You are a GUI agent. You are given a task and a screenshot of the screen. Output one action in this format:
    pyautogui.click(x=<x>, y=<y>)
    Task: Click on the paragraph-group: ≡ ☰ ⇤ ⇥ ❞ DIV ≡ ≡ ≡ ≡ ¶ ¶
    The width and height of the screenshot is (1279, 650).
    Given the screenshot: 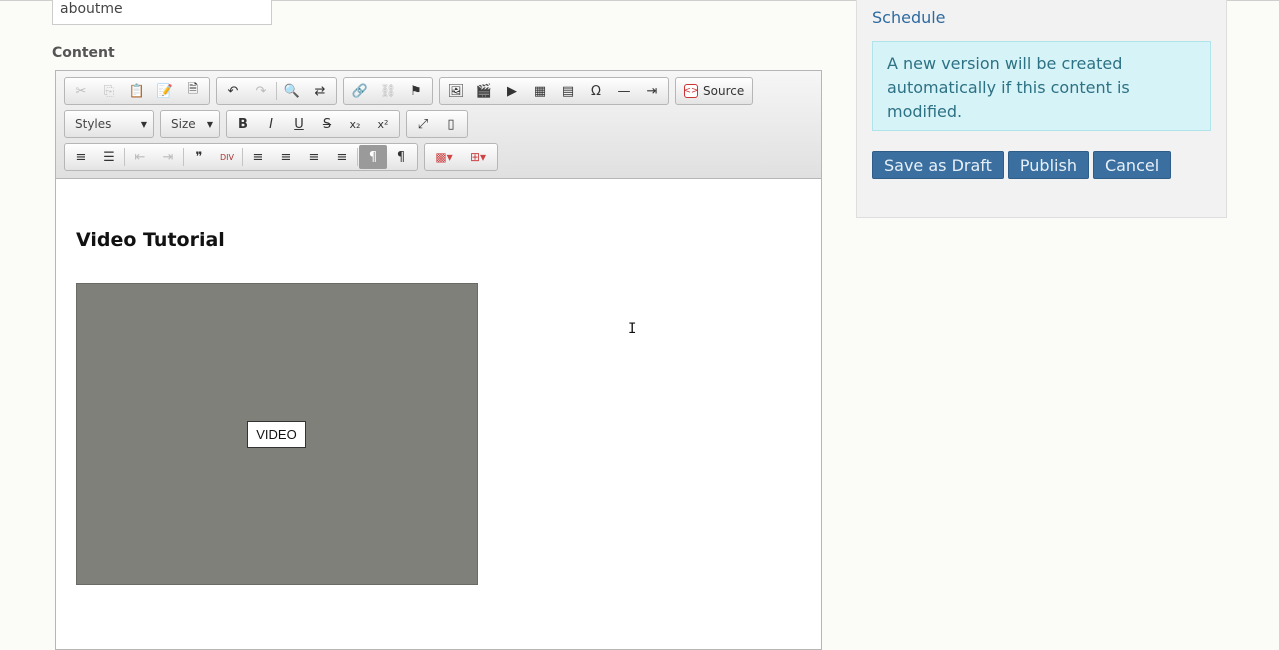 What is the action you would take?
    pyautogui.click(x=241, y=157)
    